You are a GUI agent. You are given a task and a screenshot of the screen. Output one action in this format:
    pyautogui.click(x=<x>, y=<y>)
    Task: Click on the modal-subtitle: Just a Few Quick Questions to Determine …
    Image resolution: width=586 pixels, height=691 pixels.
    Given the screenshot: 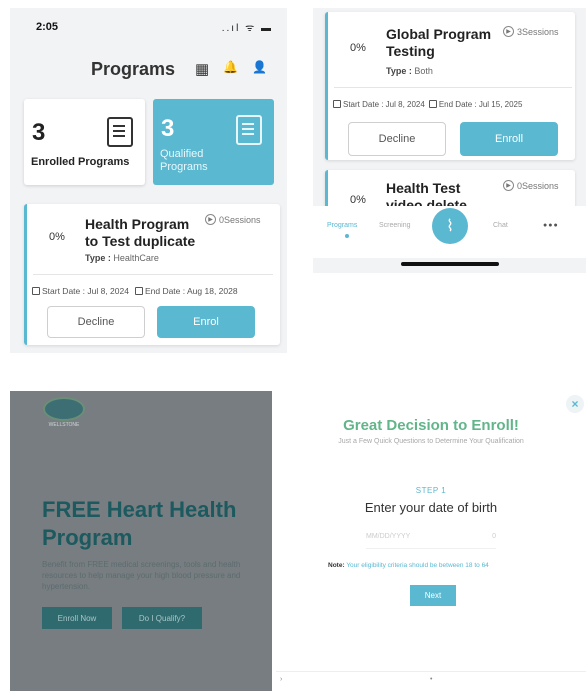 What is the action you would take?
    pyautogui.click(x=431, y=441)
    